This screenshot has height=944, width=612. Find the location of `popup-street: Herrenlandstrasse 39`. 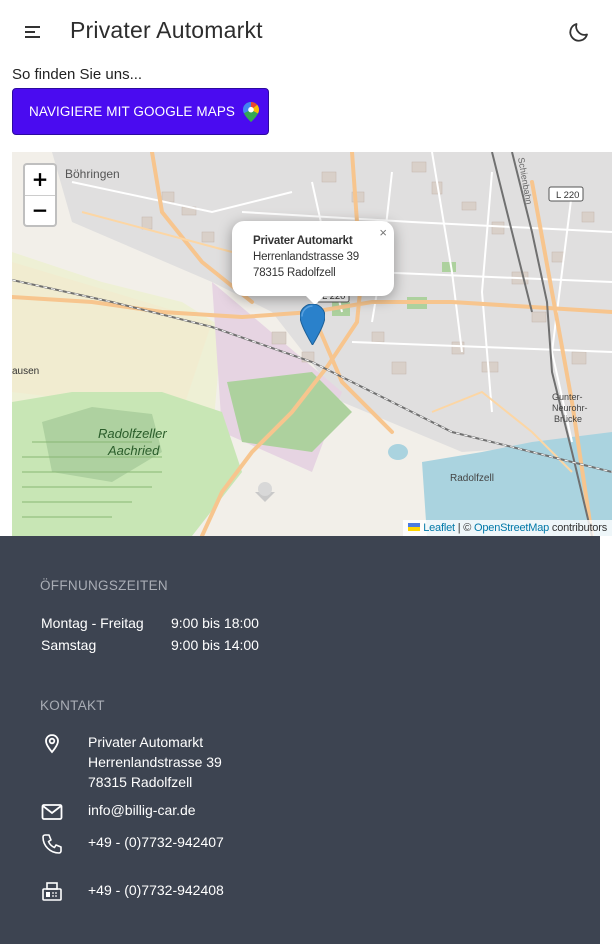

popup-street: Herrenlandstrasse 39 is located at coordinates (306, 257).